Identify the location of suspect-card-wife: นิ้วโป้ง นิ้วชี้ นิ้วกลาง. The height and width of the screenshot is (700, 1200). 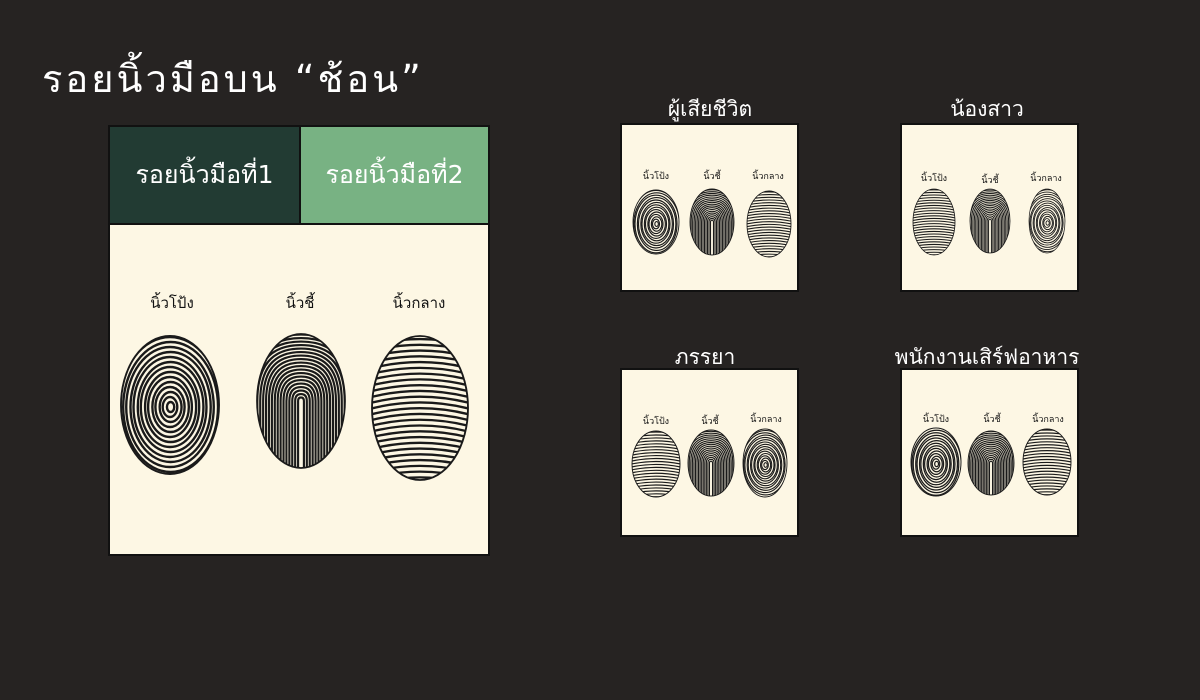
(709, 452).